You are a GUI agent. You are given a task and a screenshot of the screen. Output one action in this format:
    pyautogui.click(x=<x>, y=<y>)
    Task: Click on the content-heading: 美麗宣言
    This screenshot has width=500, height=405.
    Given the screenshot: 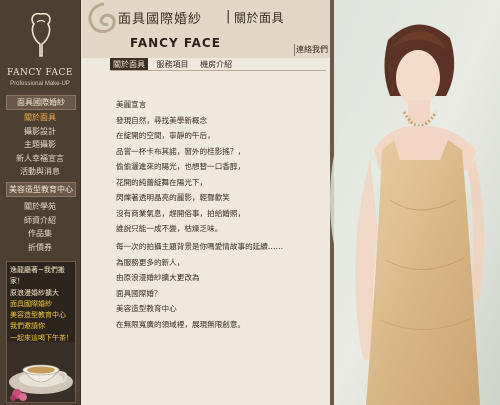 What is the action you would take?
    pyautogui.click(x=131, y=104)
    